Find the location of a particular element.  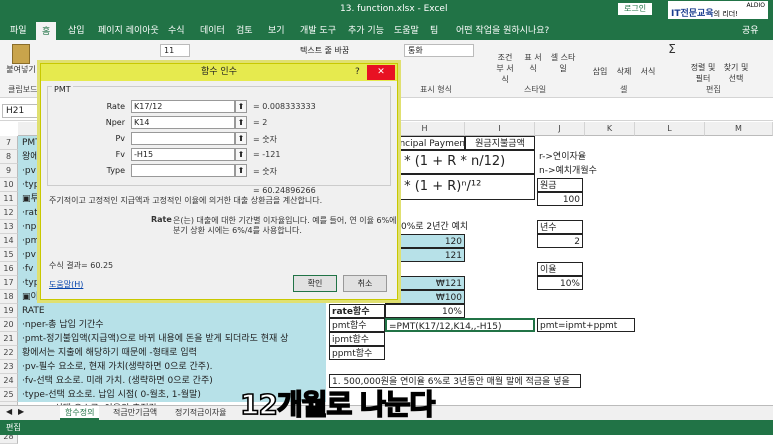

cell-g21: pmt함수 is located at coordinates (357, 325).